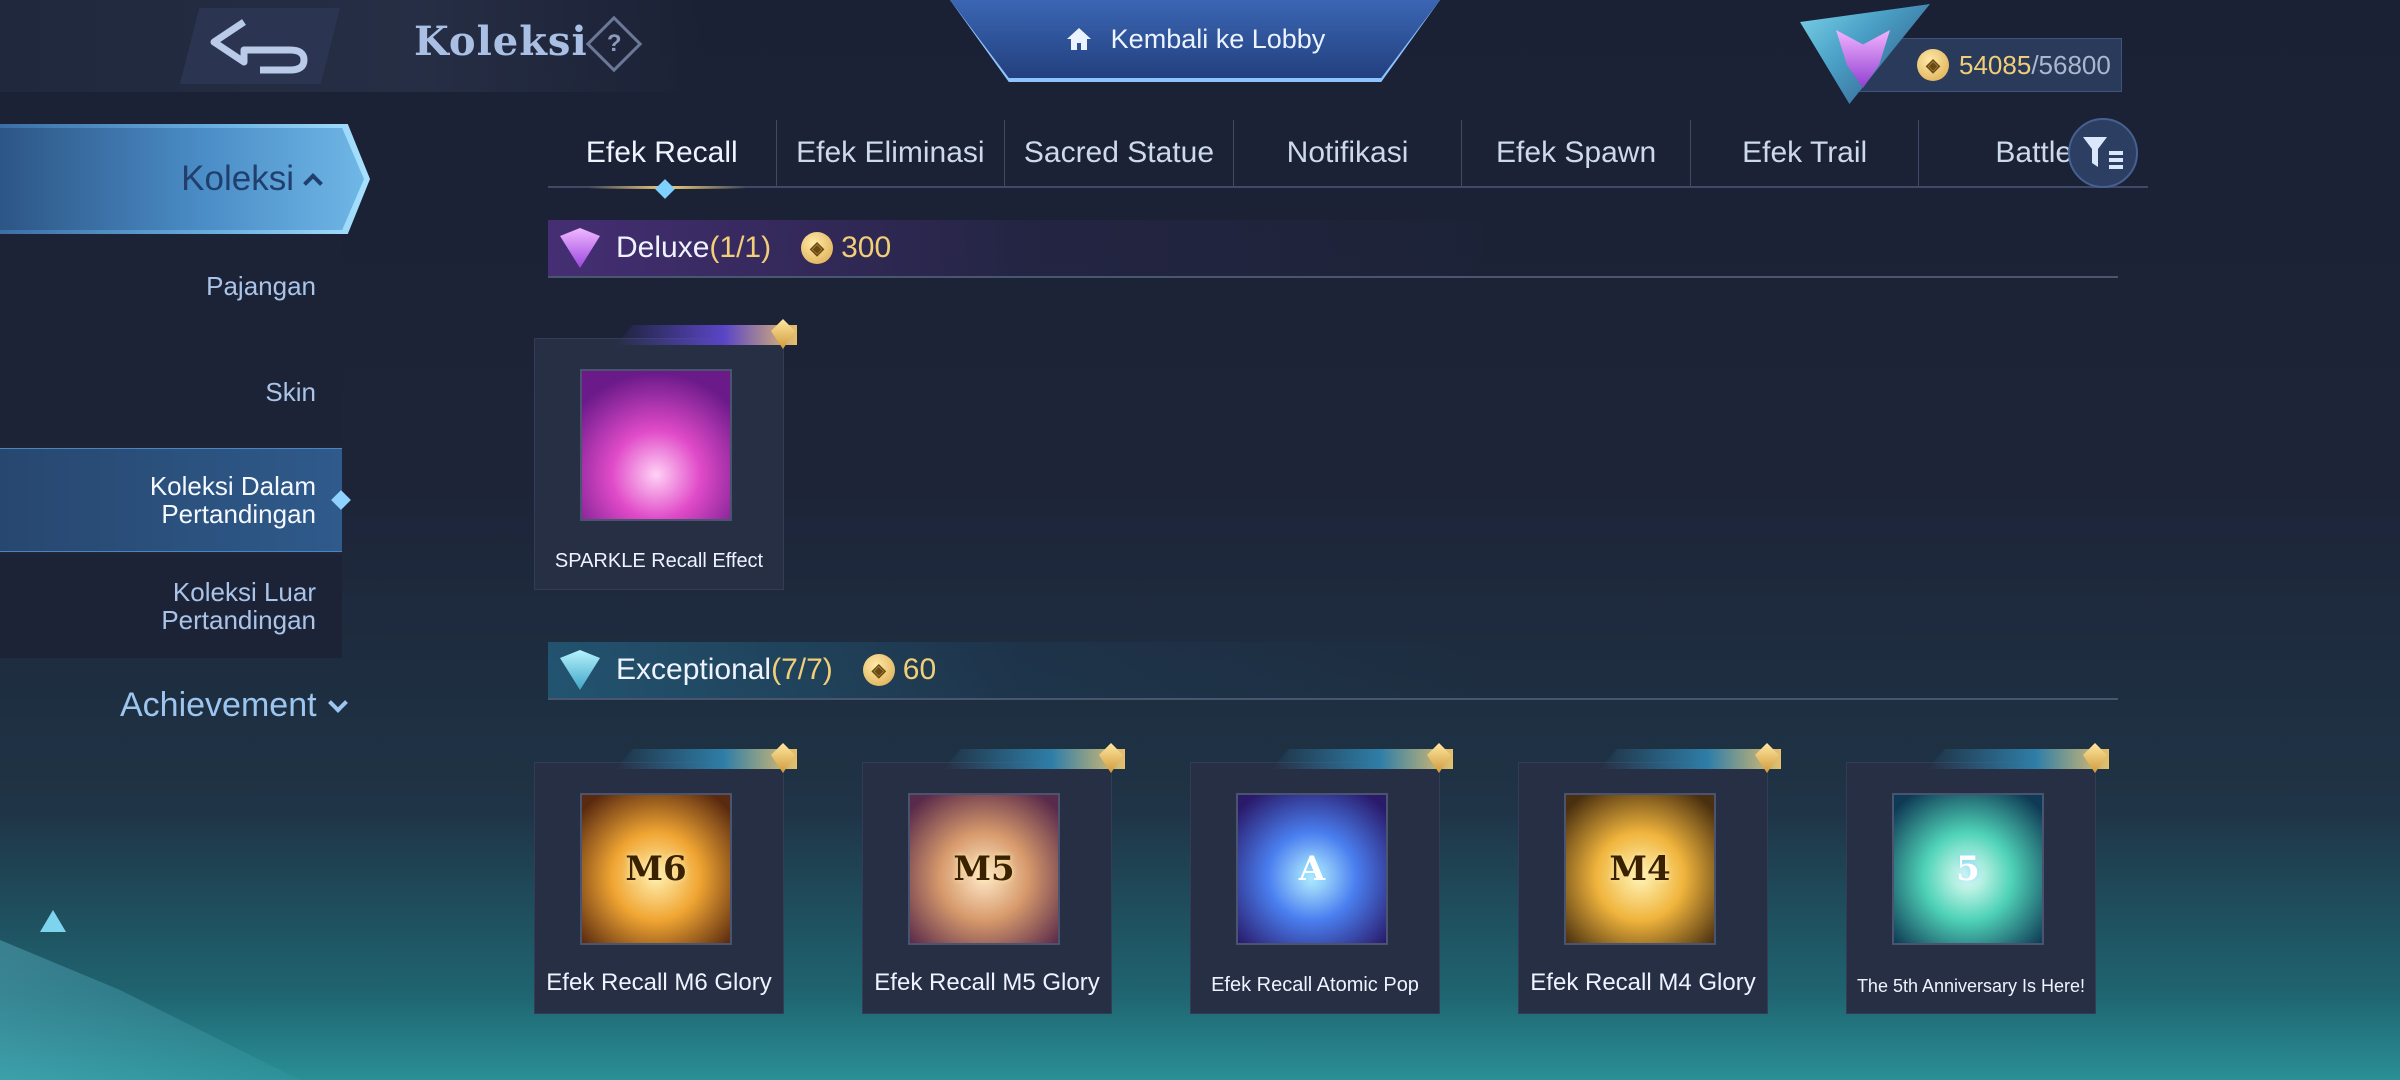  I want to click on collection-card-atomic-pop: A Efek Recall Atomic Pop, so click(1321, 878).